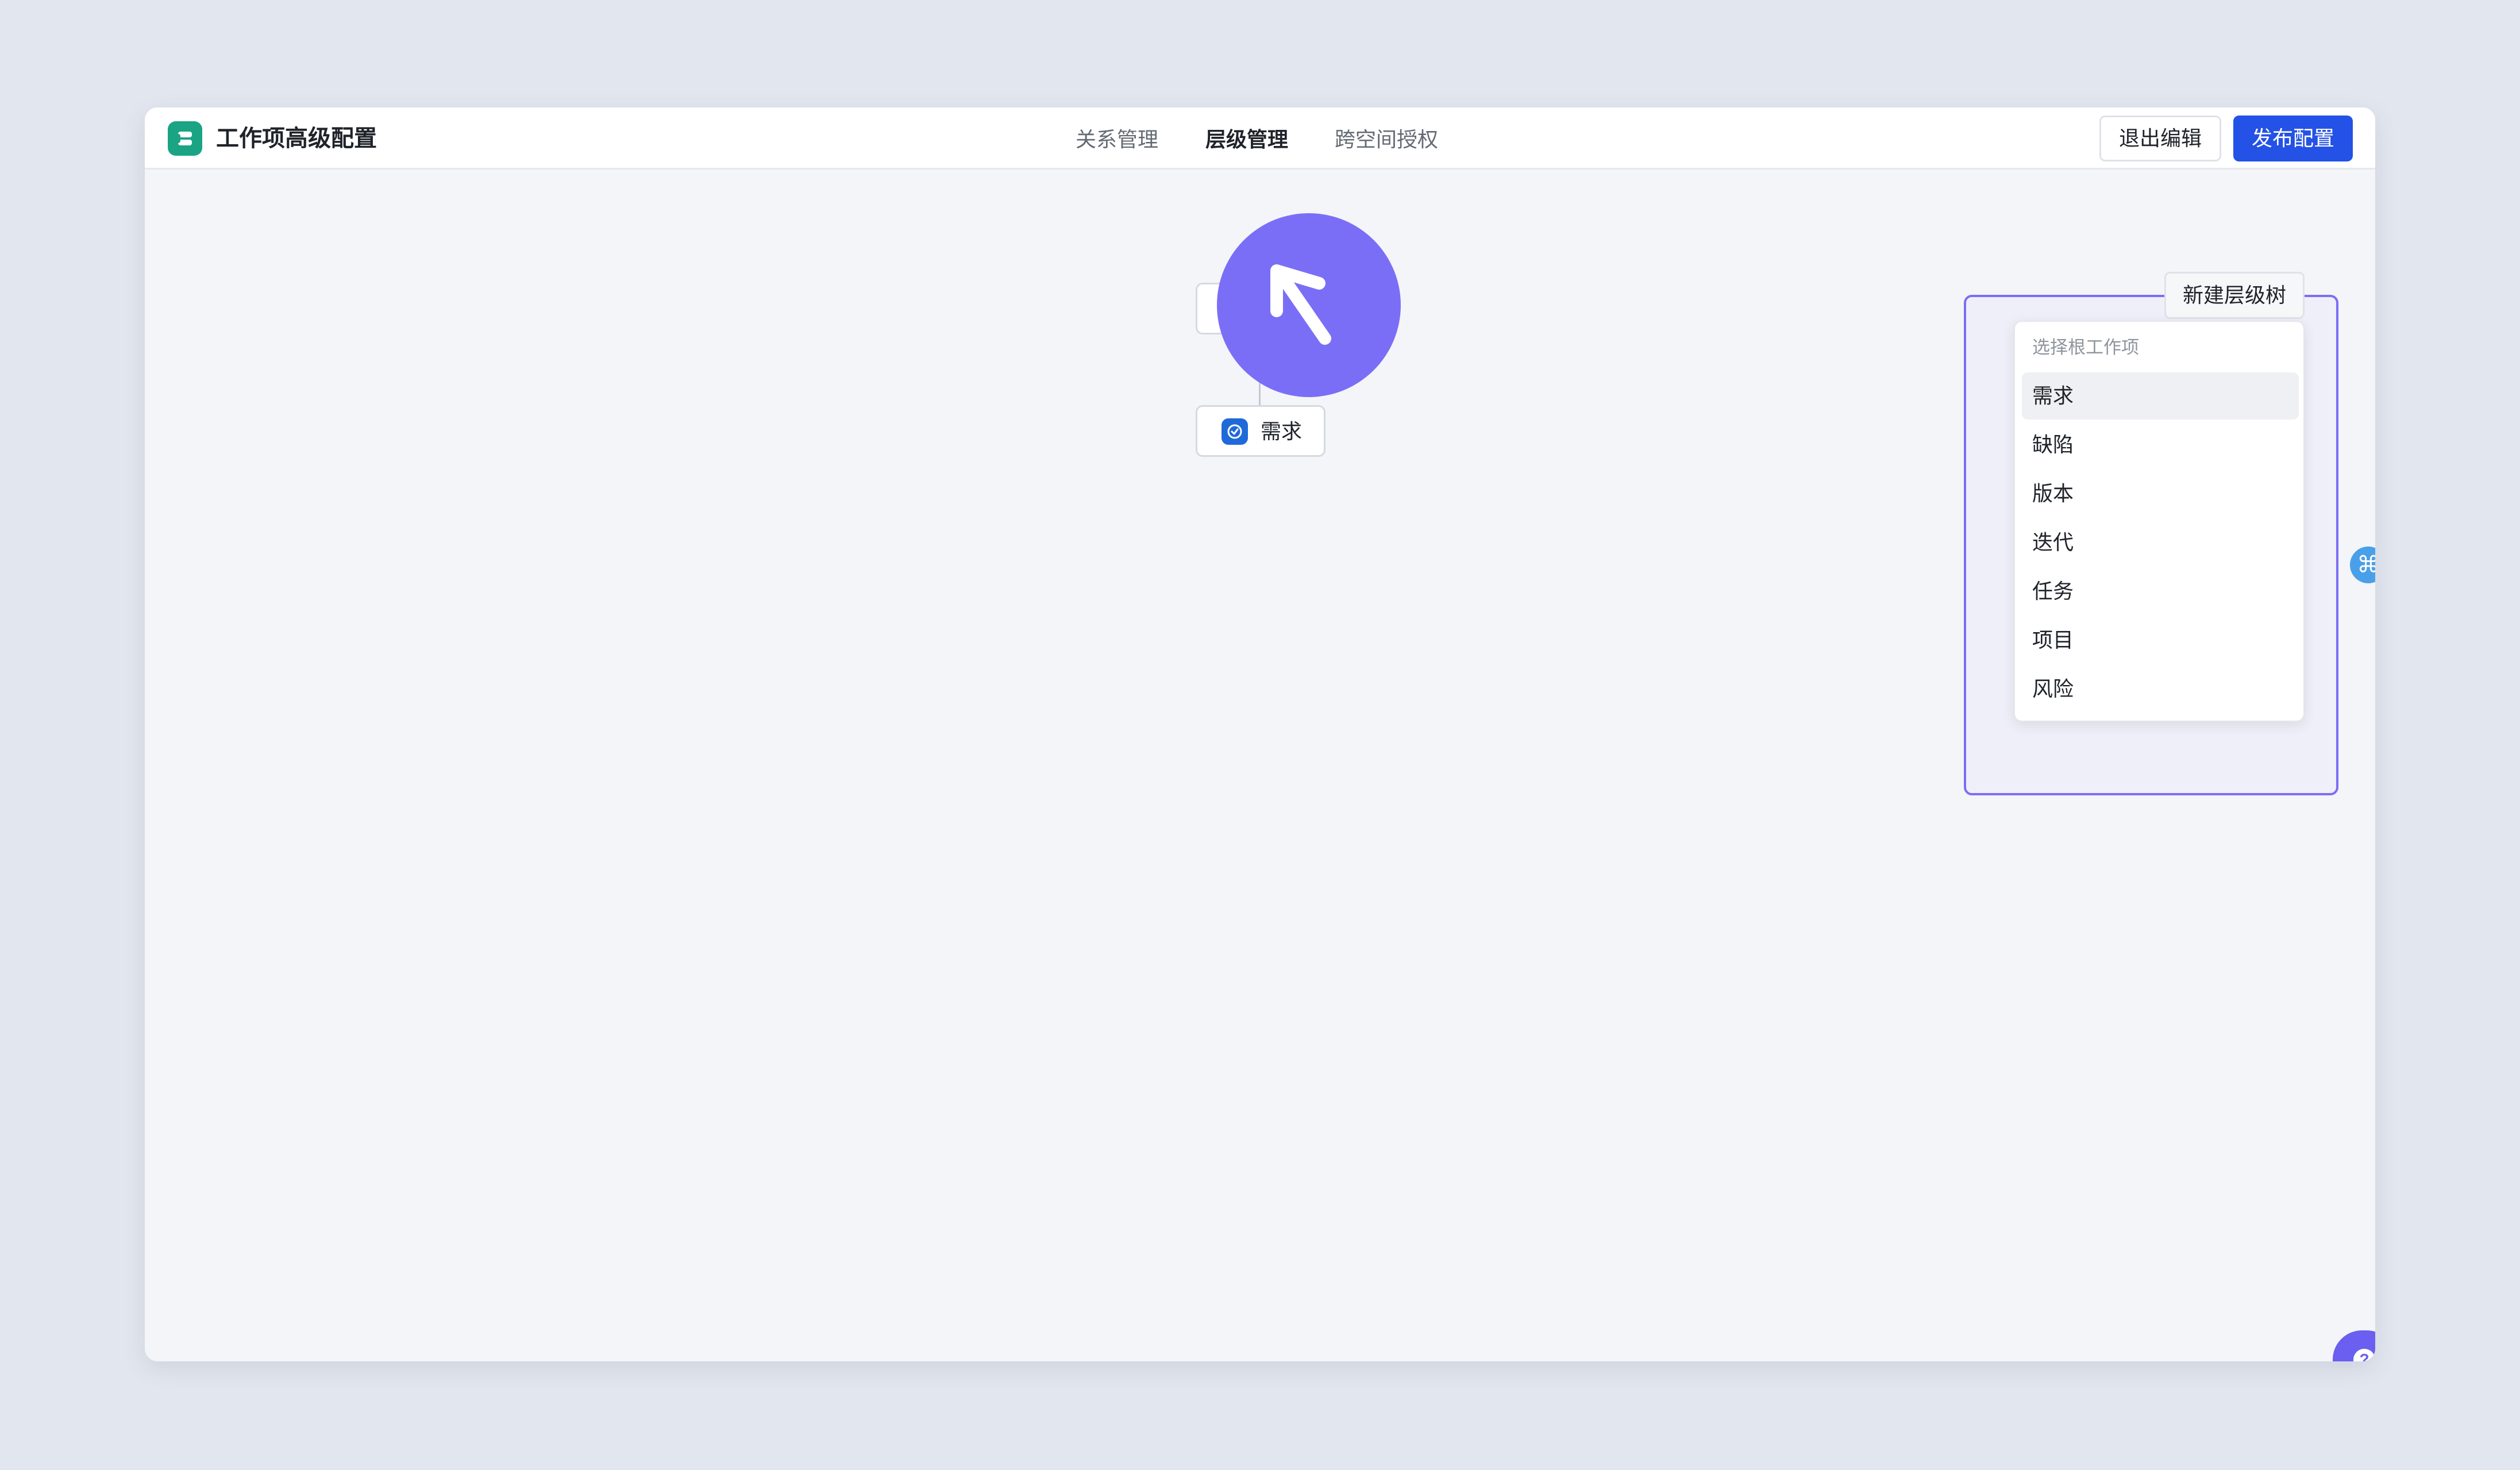 The image size is (2520, 1470). Describe the element at coordinates (2234, 295) in the screenshot. I see `new-hierarchy-tree-button: 新建层级树` at that location.